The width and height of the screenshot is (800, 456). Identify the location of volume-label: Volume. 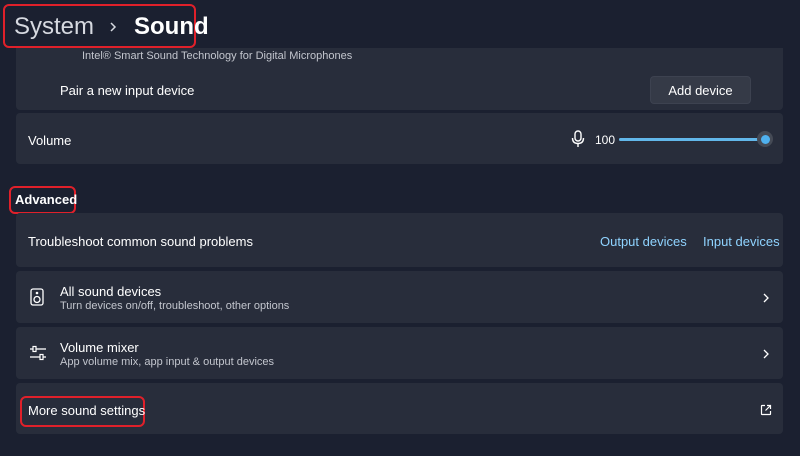
(50, 140).